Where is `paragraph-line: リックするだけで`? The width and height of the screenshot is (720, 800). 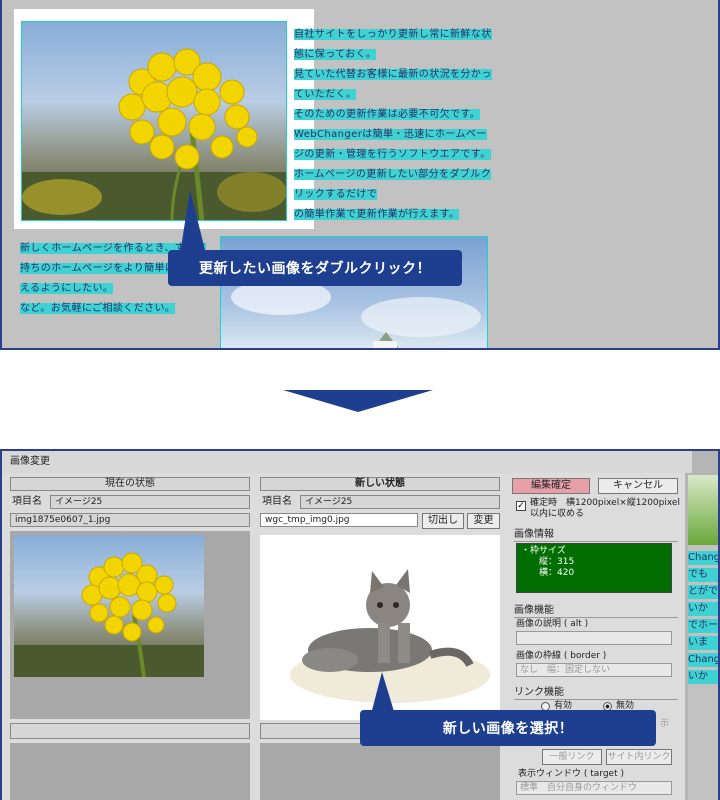
paragraph-line: リックするだけで is located at coordinates (336, 194).